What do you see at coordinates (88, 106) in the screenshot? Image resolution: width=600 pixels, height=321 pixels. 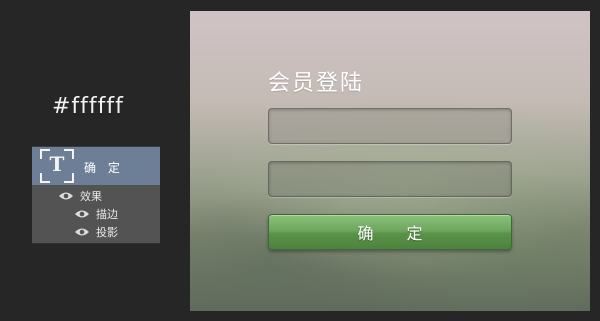 I see `color-hex-caption: #ffffff` at bounding box center [88, 106].